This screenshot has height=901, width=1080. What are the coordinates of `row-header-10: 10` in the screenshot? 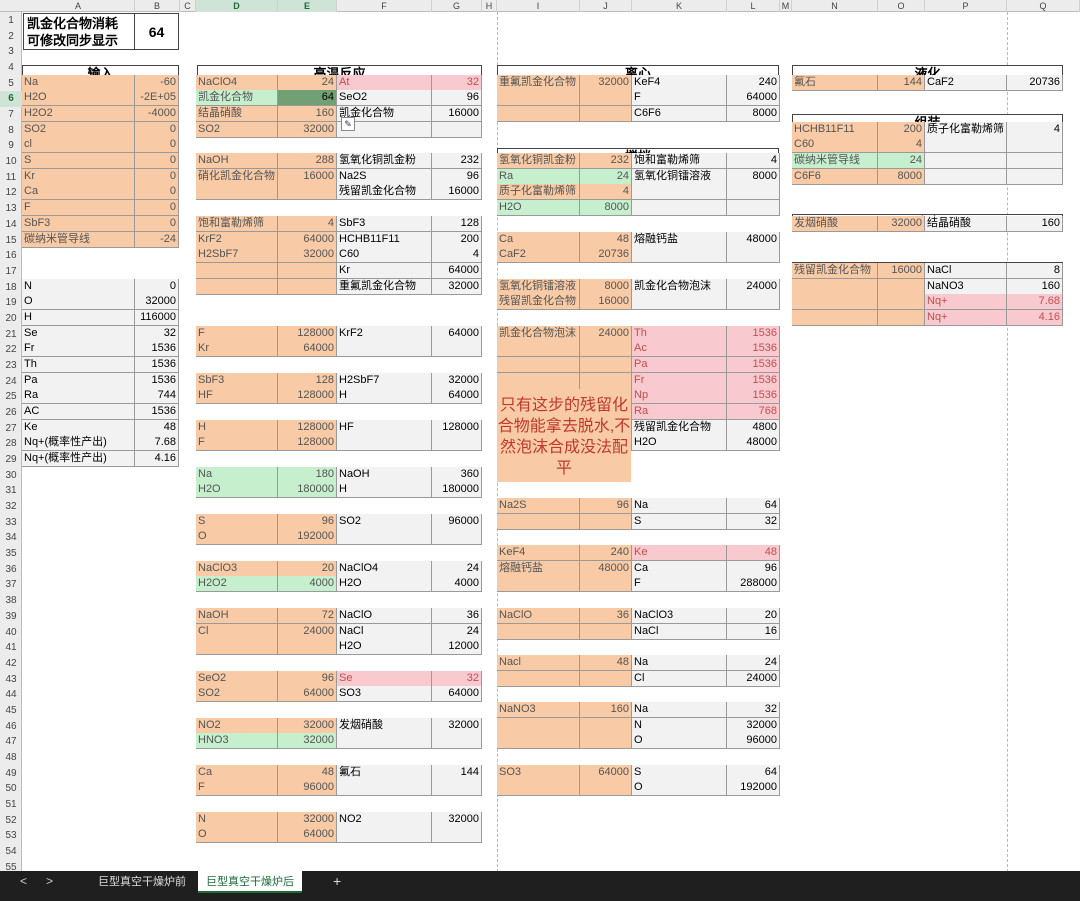 It's located at (11, 162).